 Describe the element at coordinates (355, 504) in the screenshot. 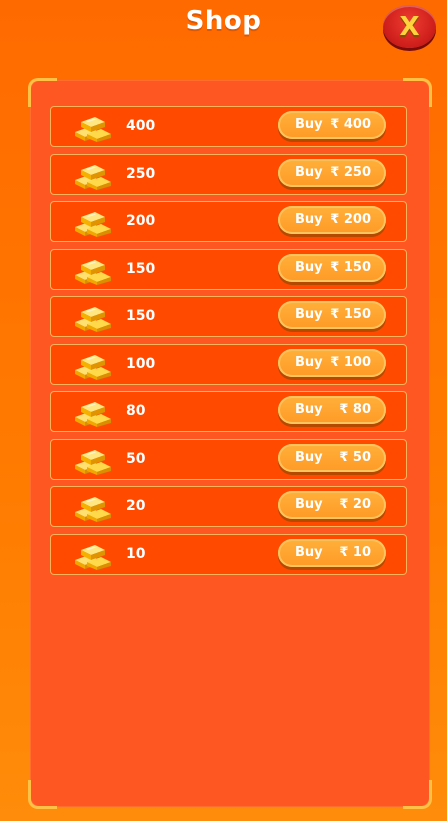

I see `price-label: ₹ 20` at that location.